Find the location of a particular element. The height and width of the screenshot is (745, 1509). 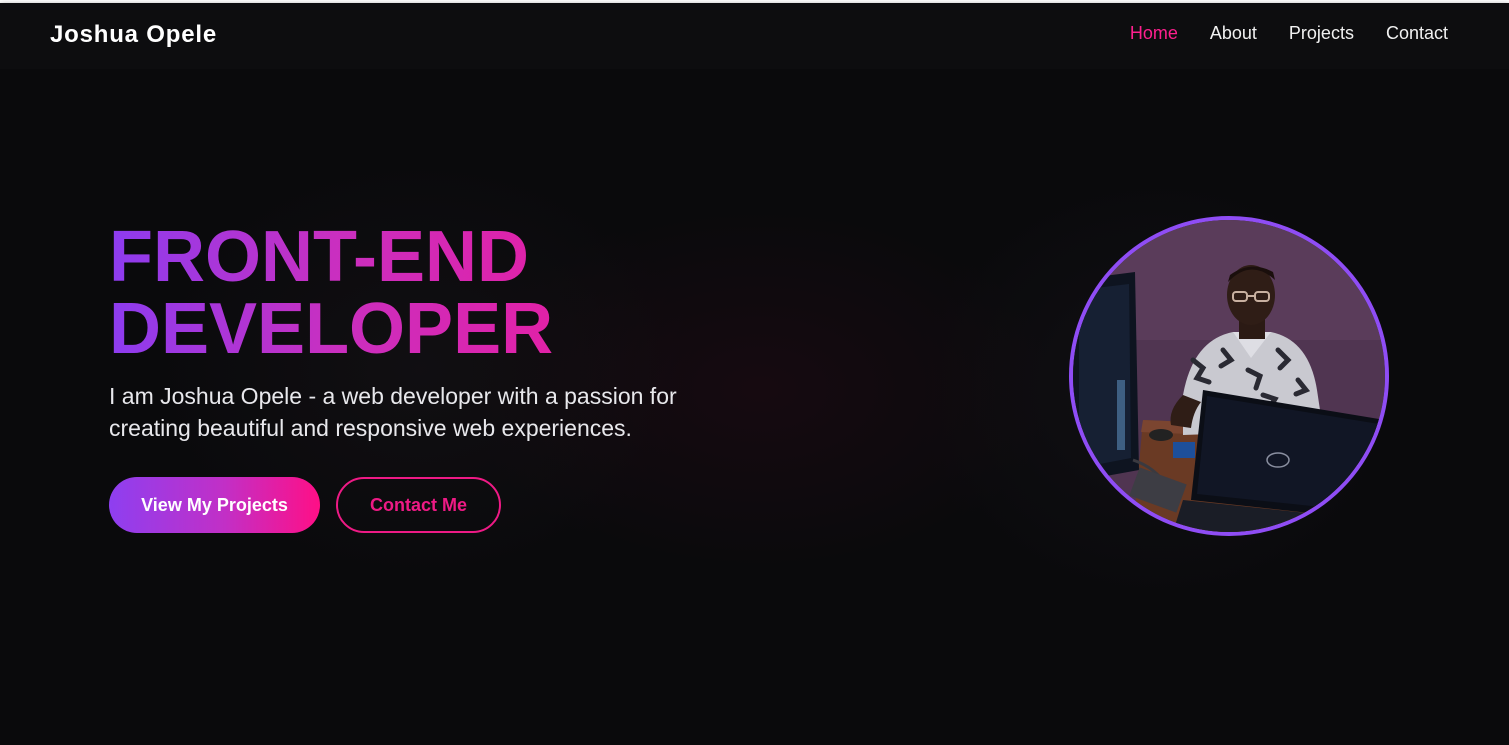

headline-line-1: FRONT-END is located at coordinates (319, 257).